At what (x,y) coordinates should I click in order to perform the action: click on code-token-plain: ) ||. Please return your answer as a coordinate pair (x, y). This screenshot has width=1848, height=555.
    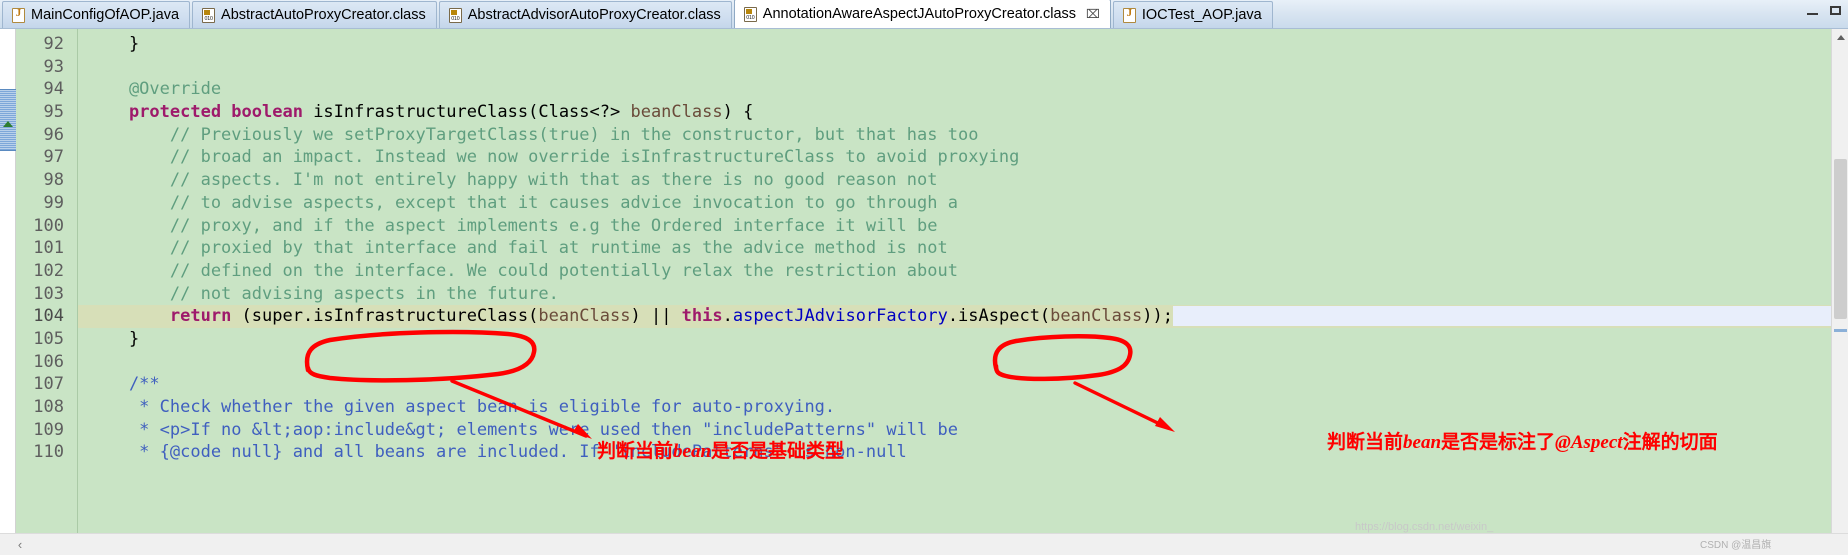
    Looking at the image, I should click on (656, 316).